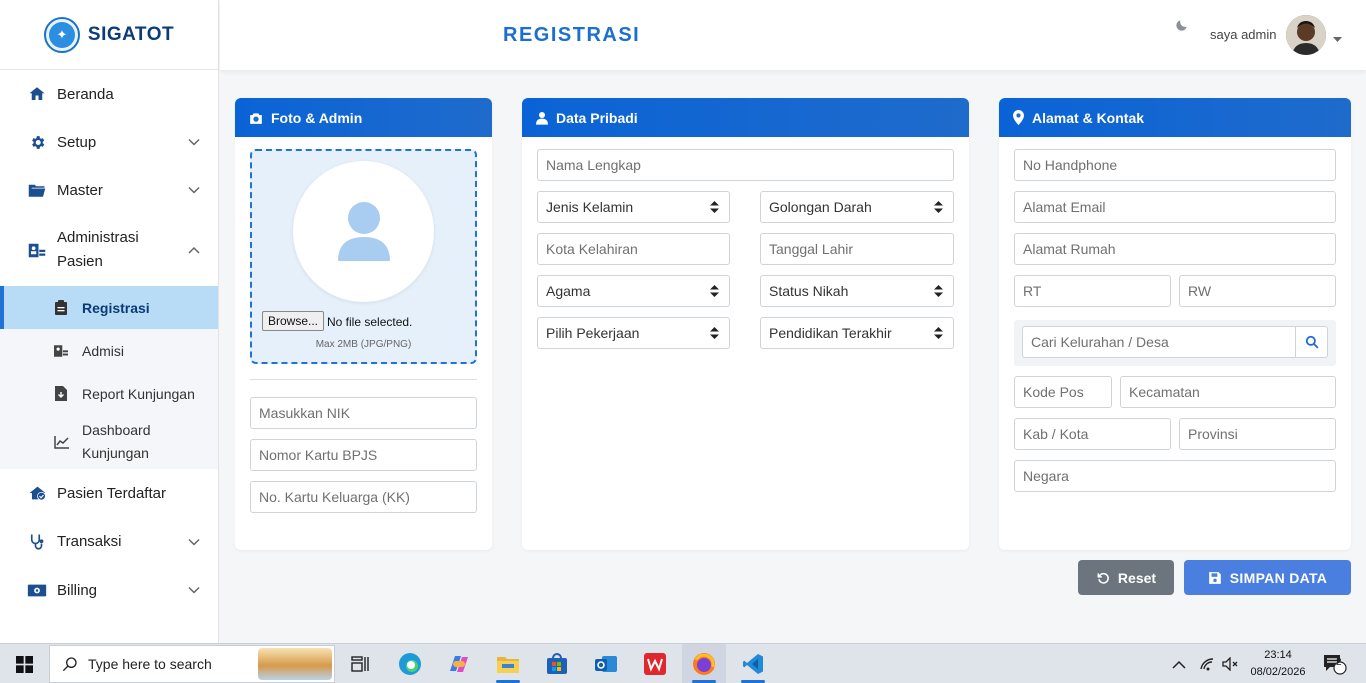  I want to click on copilot-icon, so click(459, 664).